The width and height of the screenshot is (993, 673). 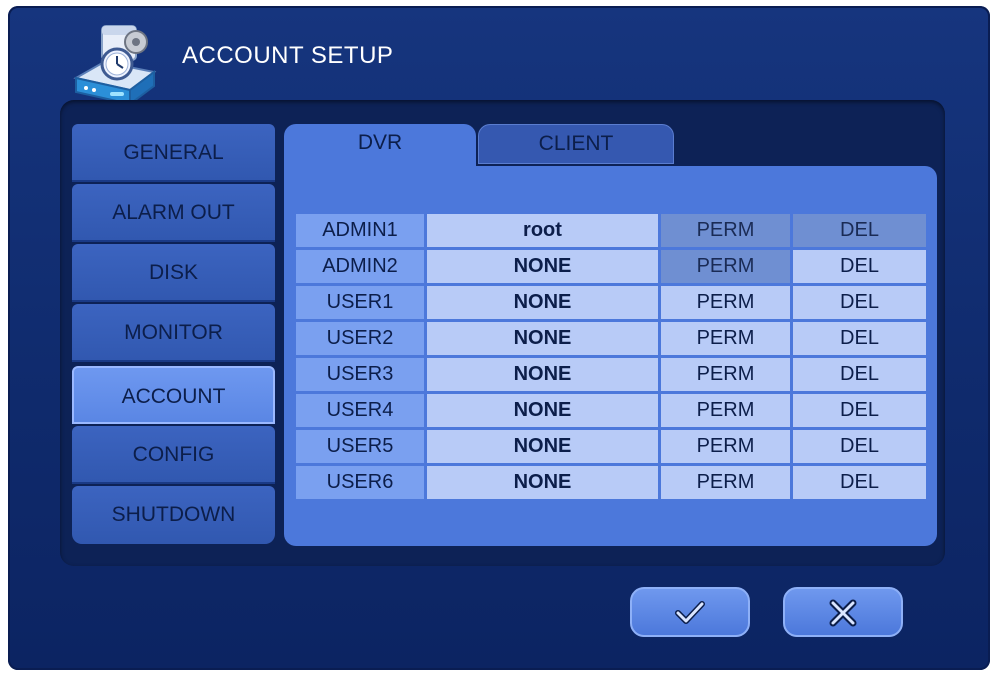 I want to click on sidebar-item-general: GENERAL, so click(x=173, y=153).